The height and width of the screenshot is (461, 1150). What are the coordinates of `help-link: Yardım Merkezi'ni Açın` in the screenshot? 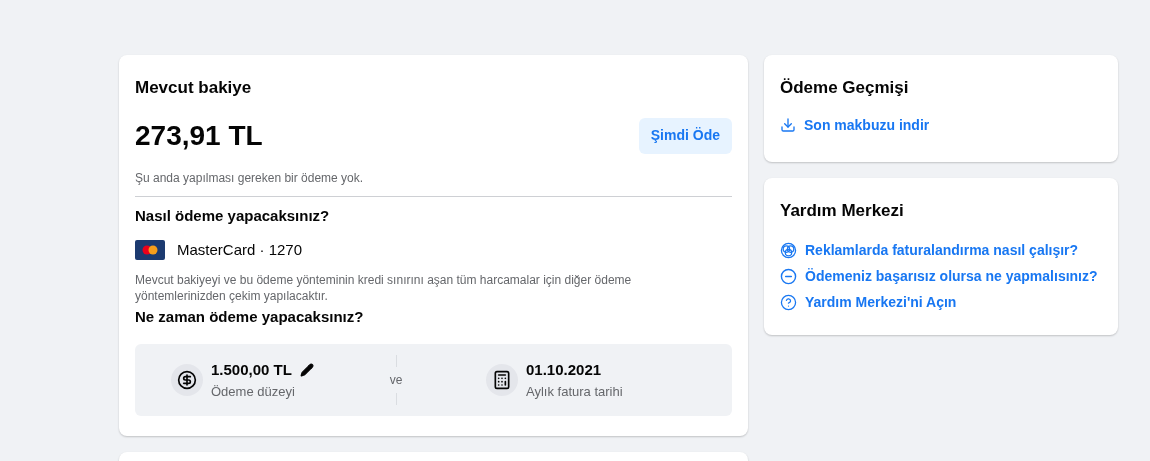 It's located at (881, 302).